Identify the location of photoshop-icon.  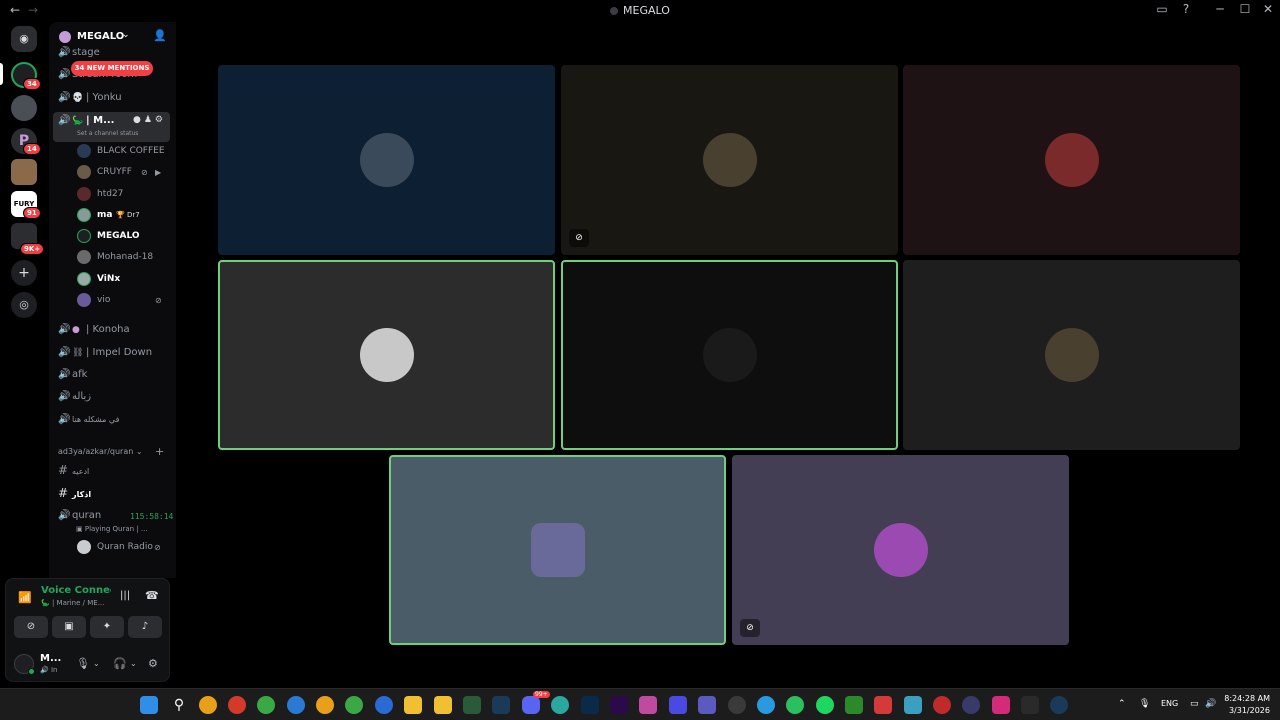
(590, 705).